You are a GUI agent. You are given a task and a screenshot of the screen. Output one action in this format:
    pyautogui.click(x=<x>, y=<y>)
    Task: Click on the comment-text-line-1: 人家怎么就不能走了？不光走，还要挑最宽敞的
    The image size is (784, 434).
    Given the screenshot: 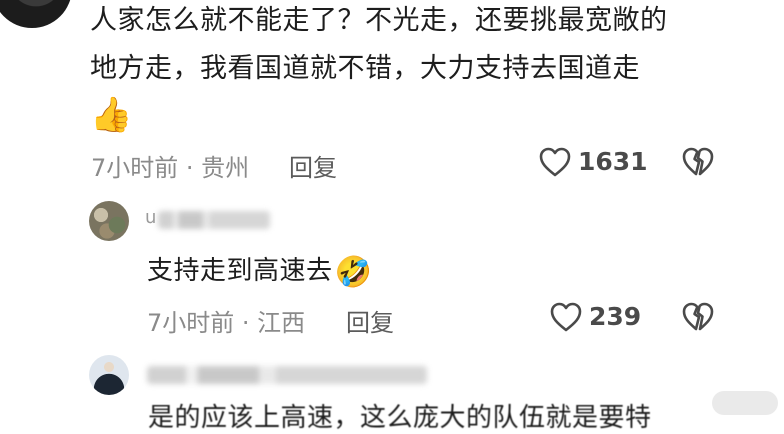 What is the action you would take?
    pyautogui.click(x=379, y=20)
    